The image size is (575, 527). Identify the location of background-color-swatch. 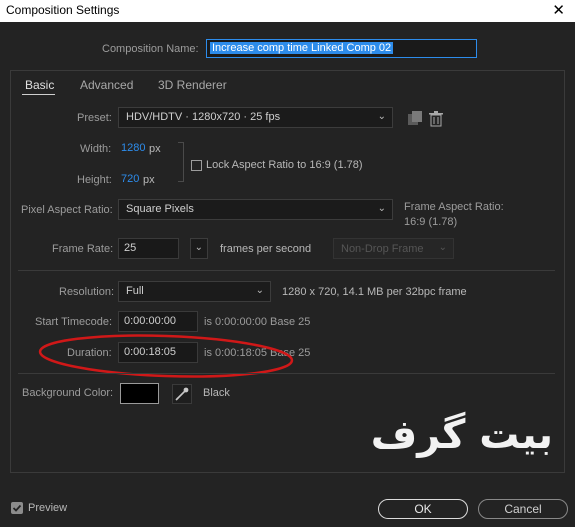
(139, 393).